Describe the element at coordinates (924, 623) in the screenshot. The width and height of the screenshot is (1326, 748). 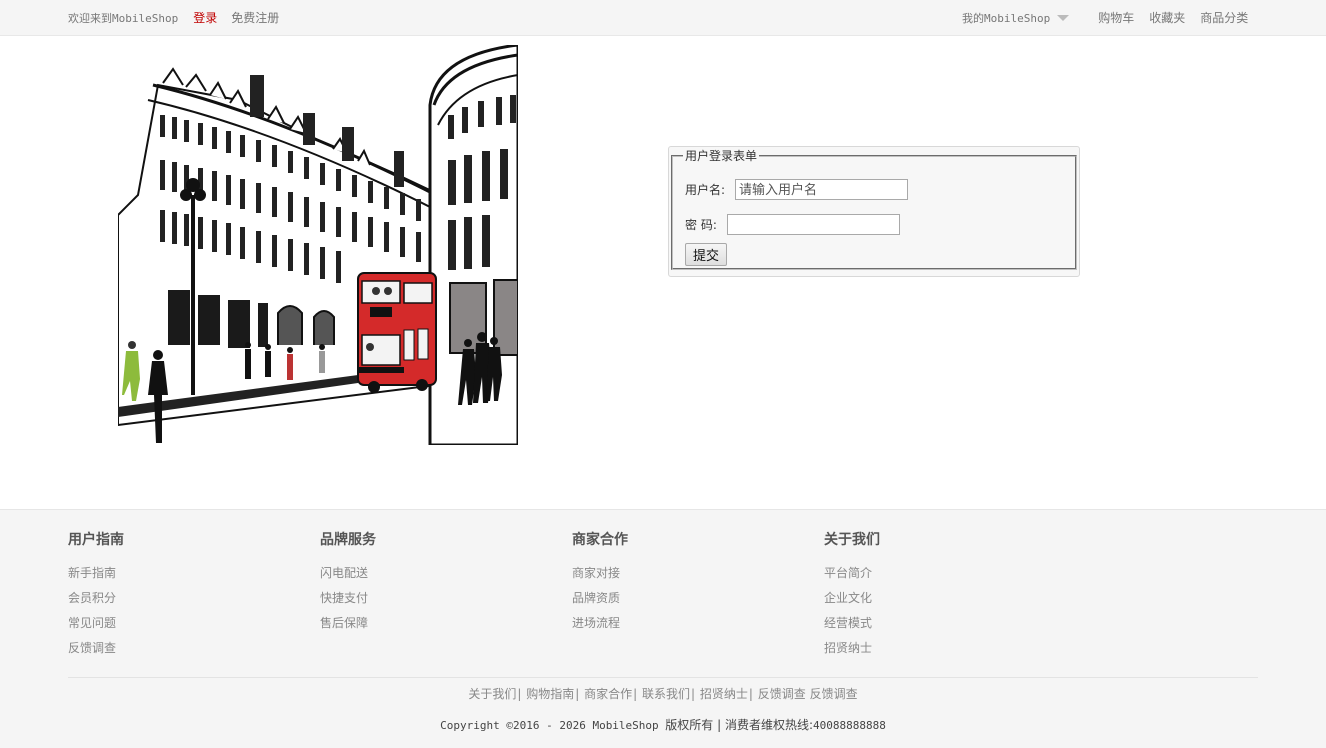
I see `footer-link: 经营模式` at that location.